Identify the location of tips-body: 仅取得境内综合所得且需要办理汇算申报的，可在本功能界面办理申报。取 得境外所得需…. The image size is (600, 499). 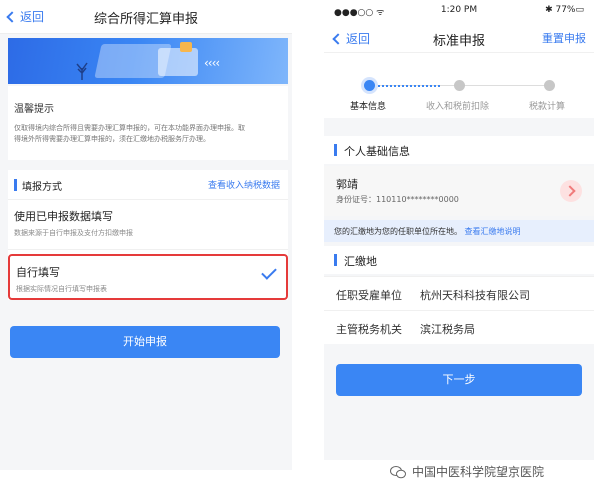
(148, 134).